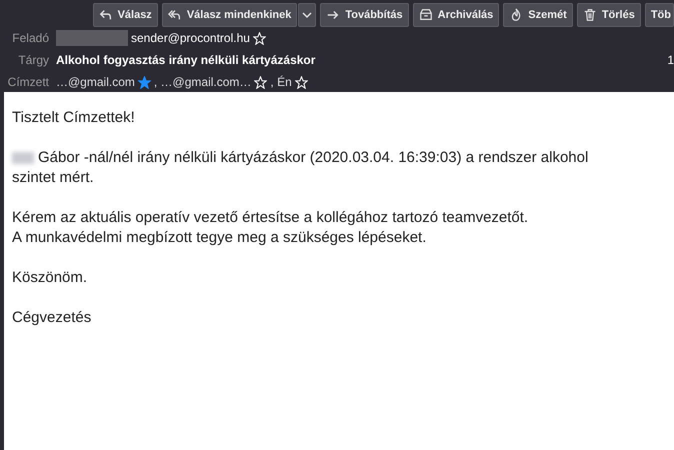 Image resolution: width=674 pixels, height=450 pixels. What do you see at coordinates (281, 82) in the screenshot?
I see `recipient: , Én` at bounding box center [281, 82].